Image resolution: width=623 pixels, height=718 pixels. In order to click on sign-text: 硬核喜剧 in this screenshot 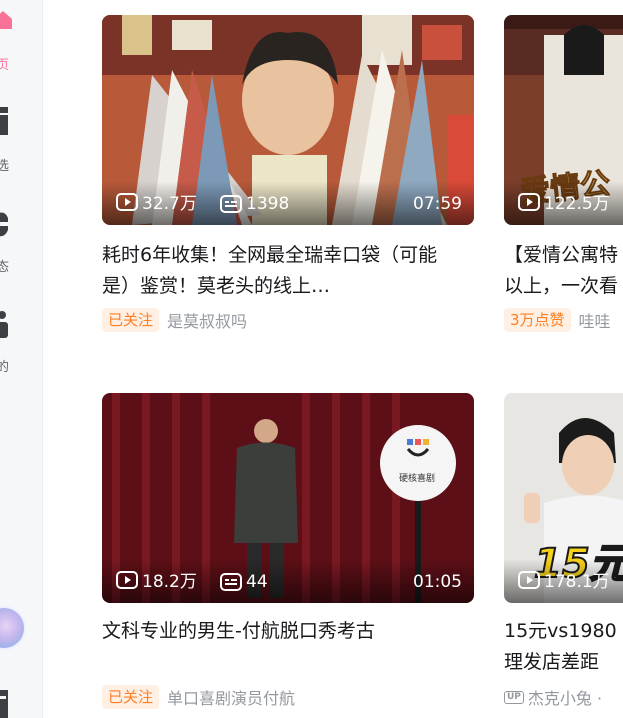, I will do `click(417, 479)`.